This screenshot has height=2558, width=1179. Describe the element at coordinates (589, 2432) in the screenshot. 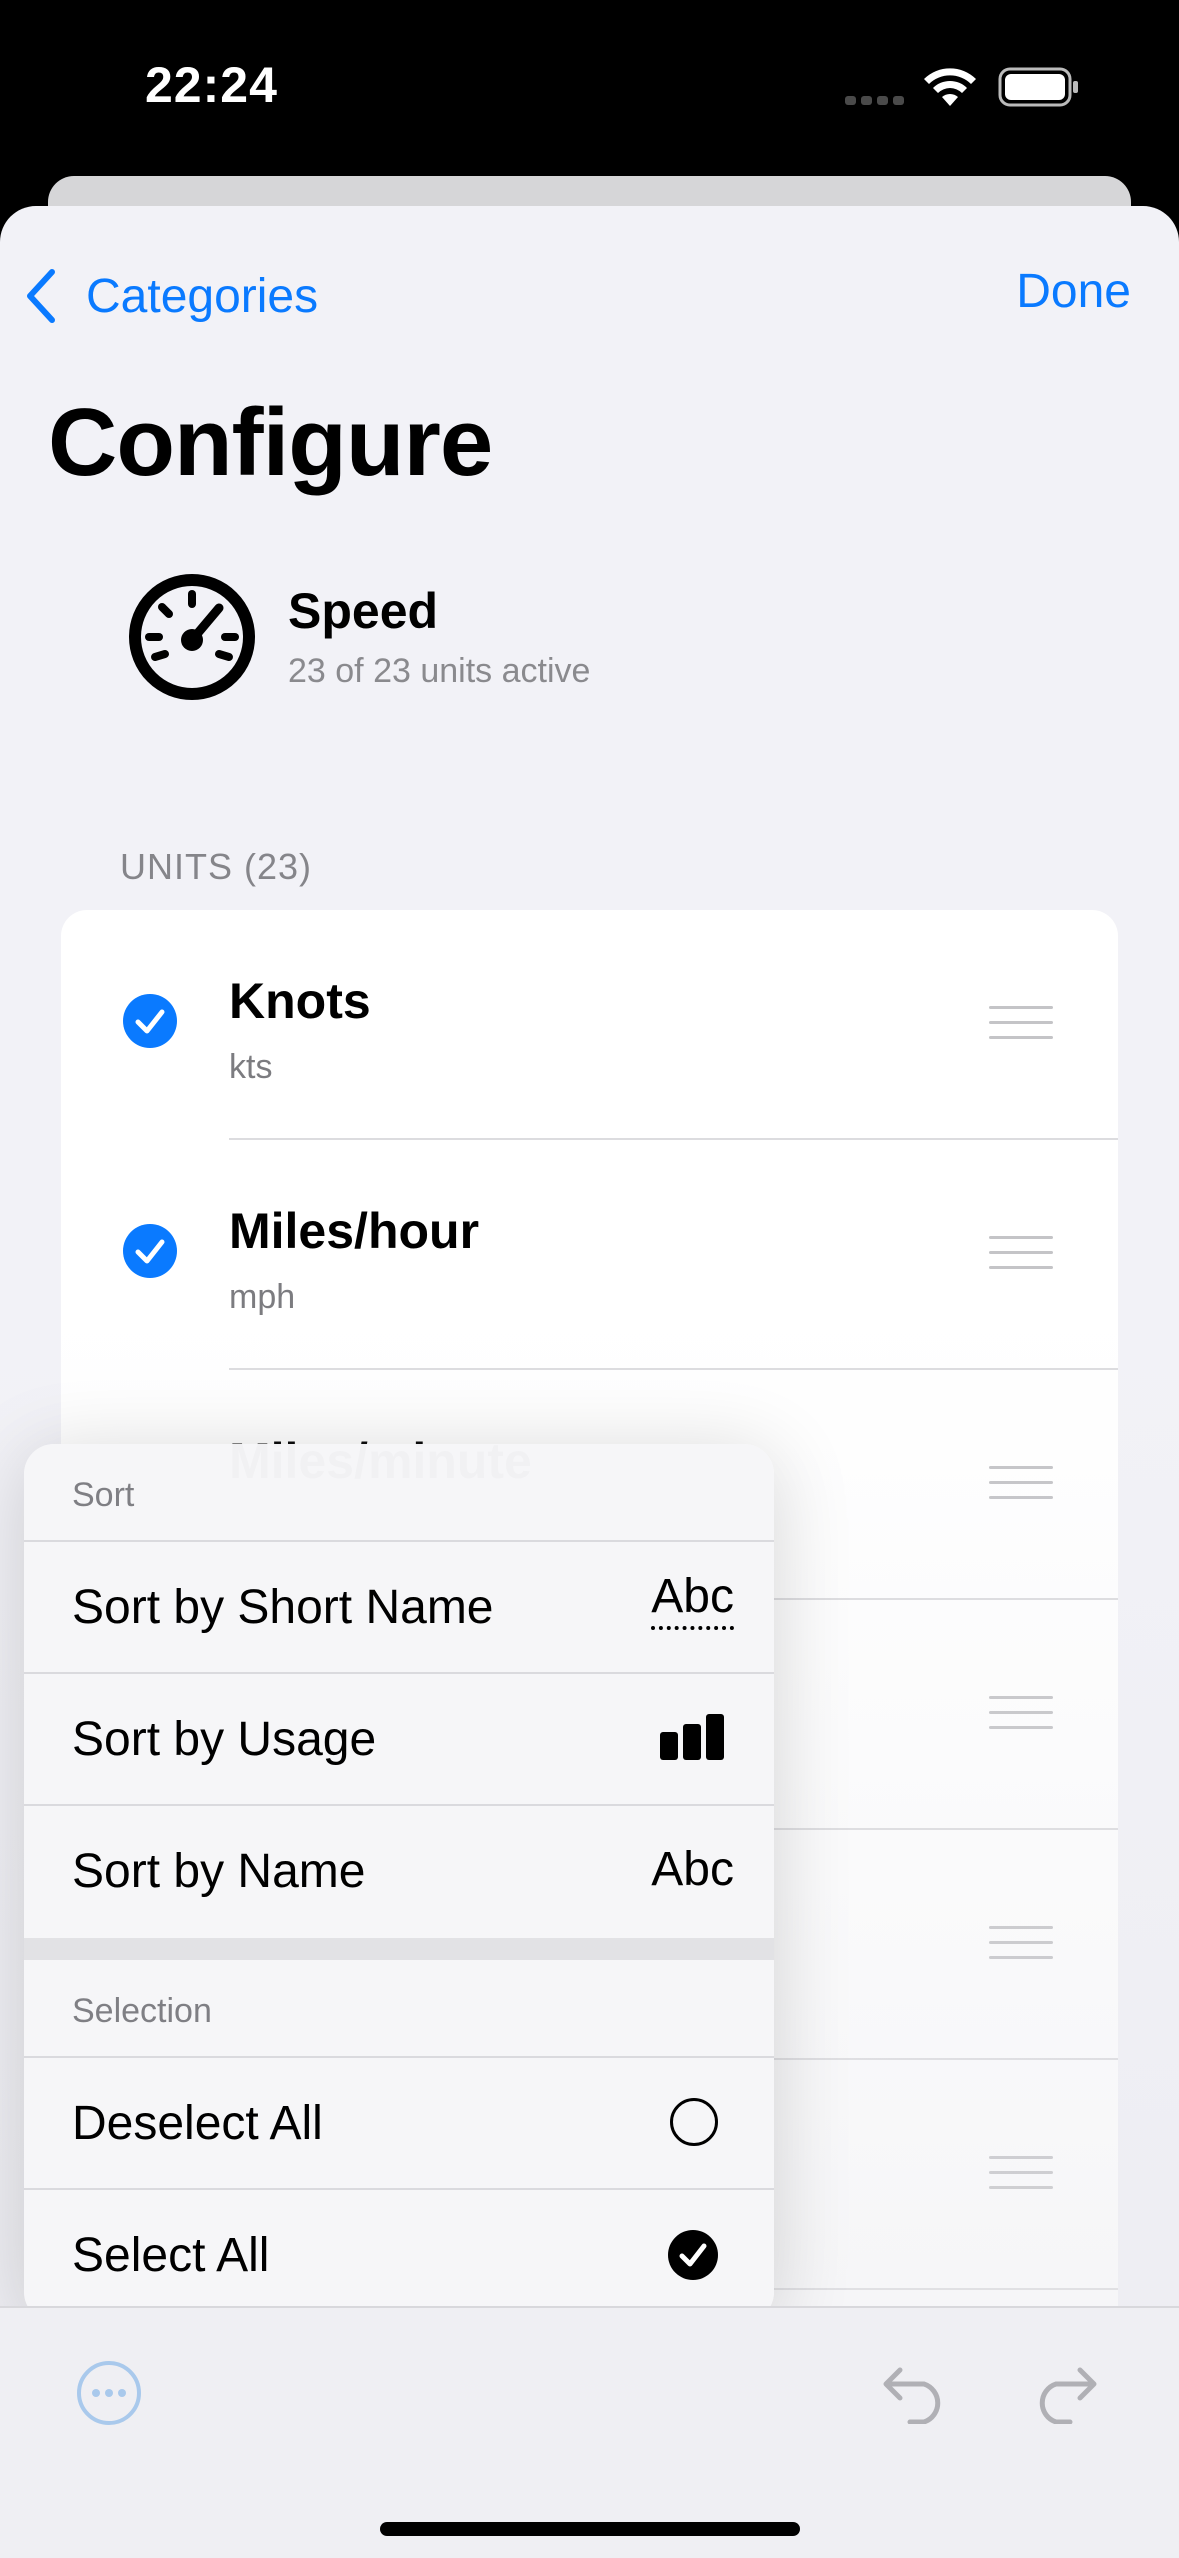

I see `bottom-toolbar` at that location.